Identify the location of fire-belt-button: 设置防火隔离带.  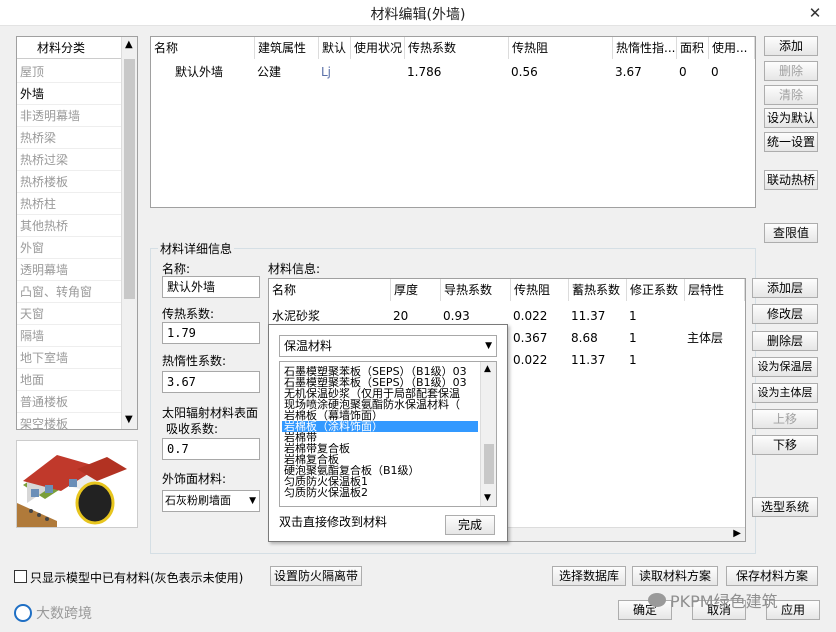
(316, 576).